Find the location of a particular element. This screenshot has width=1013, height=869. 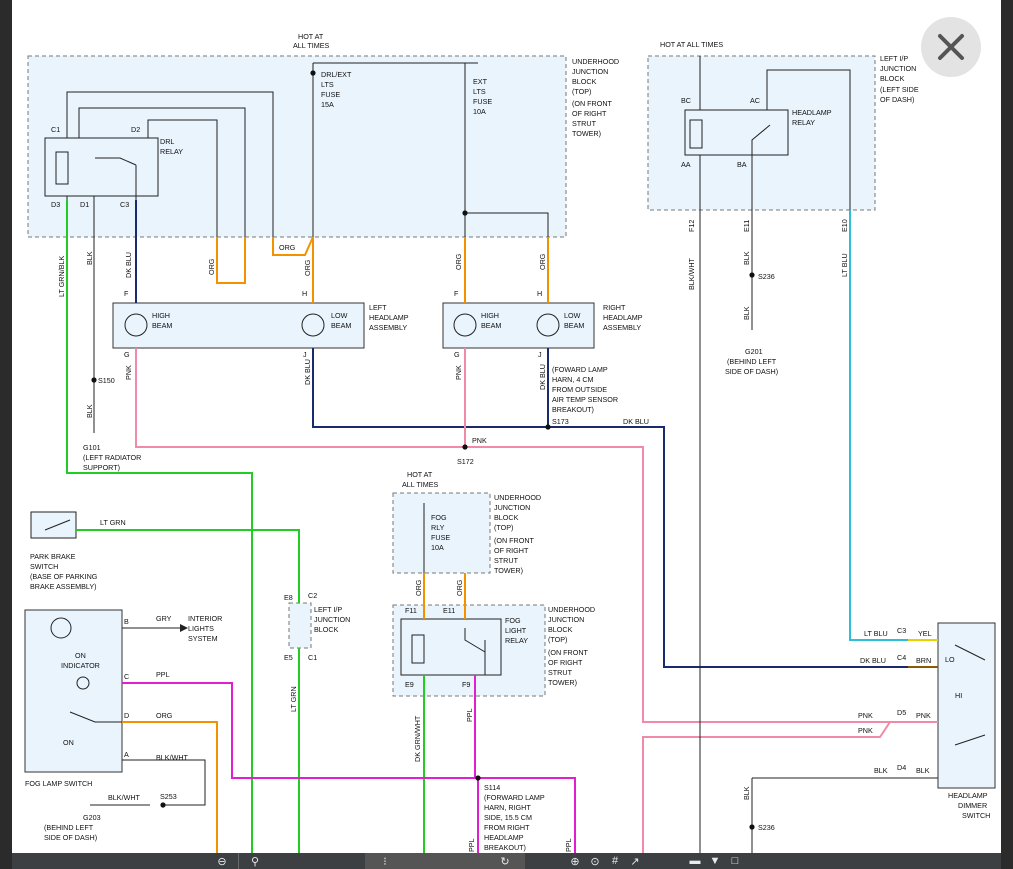

drl-fuse-2: LTS is located at coordinates (327, 84).